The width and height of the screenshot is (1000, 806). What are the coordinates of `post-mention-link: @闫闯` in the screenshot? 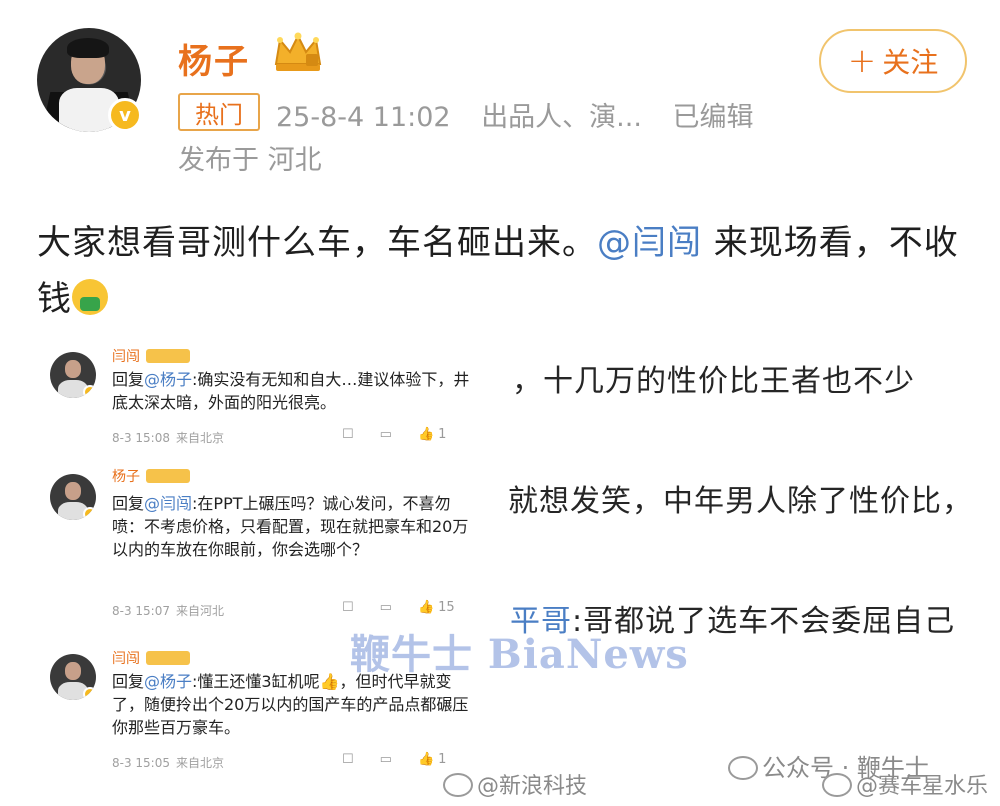 It's located at (649, 243).